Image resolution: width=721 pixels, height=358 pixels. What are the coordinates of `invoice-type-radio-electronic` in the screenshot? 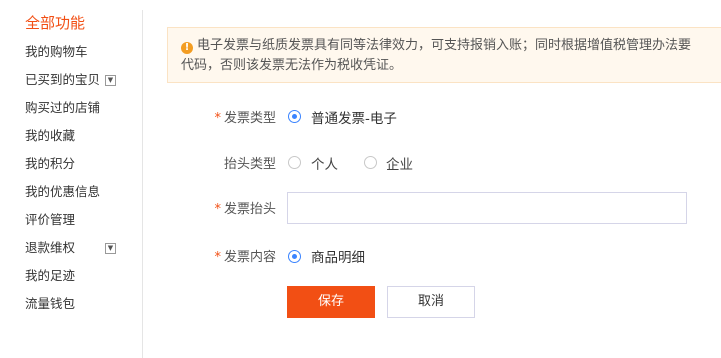 It's located at (294, 116).